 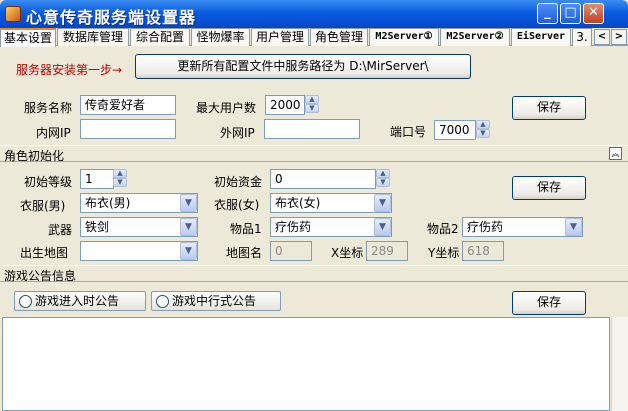 I want to click on gold-label: 初始资金, so click(x=238, y=182).